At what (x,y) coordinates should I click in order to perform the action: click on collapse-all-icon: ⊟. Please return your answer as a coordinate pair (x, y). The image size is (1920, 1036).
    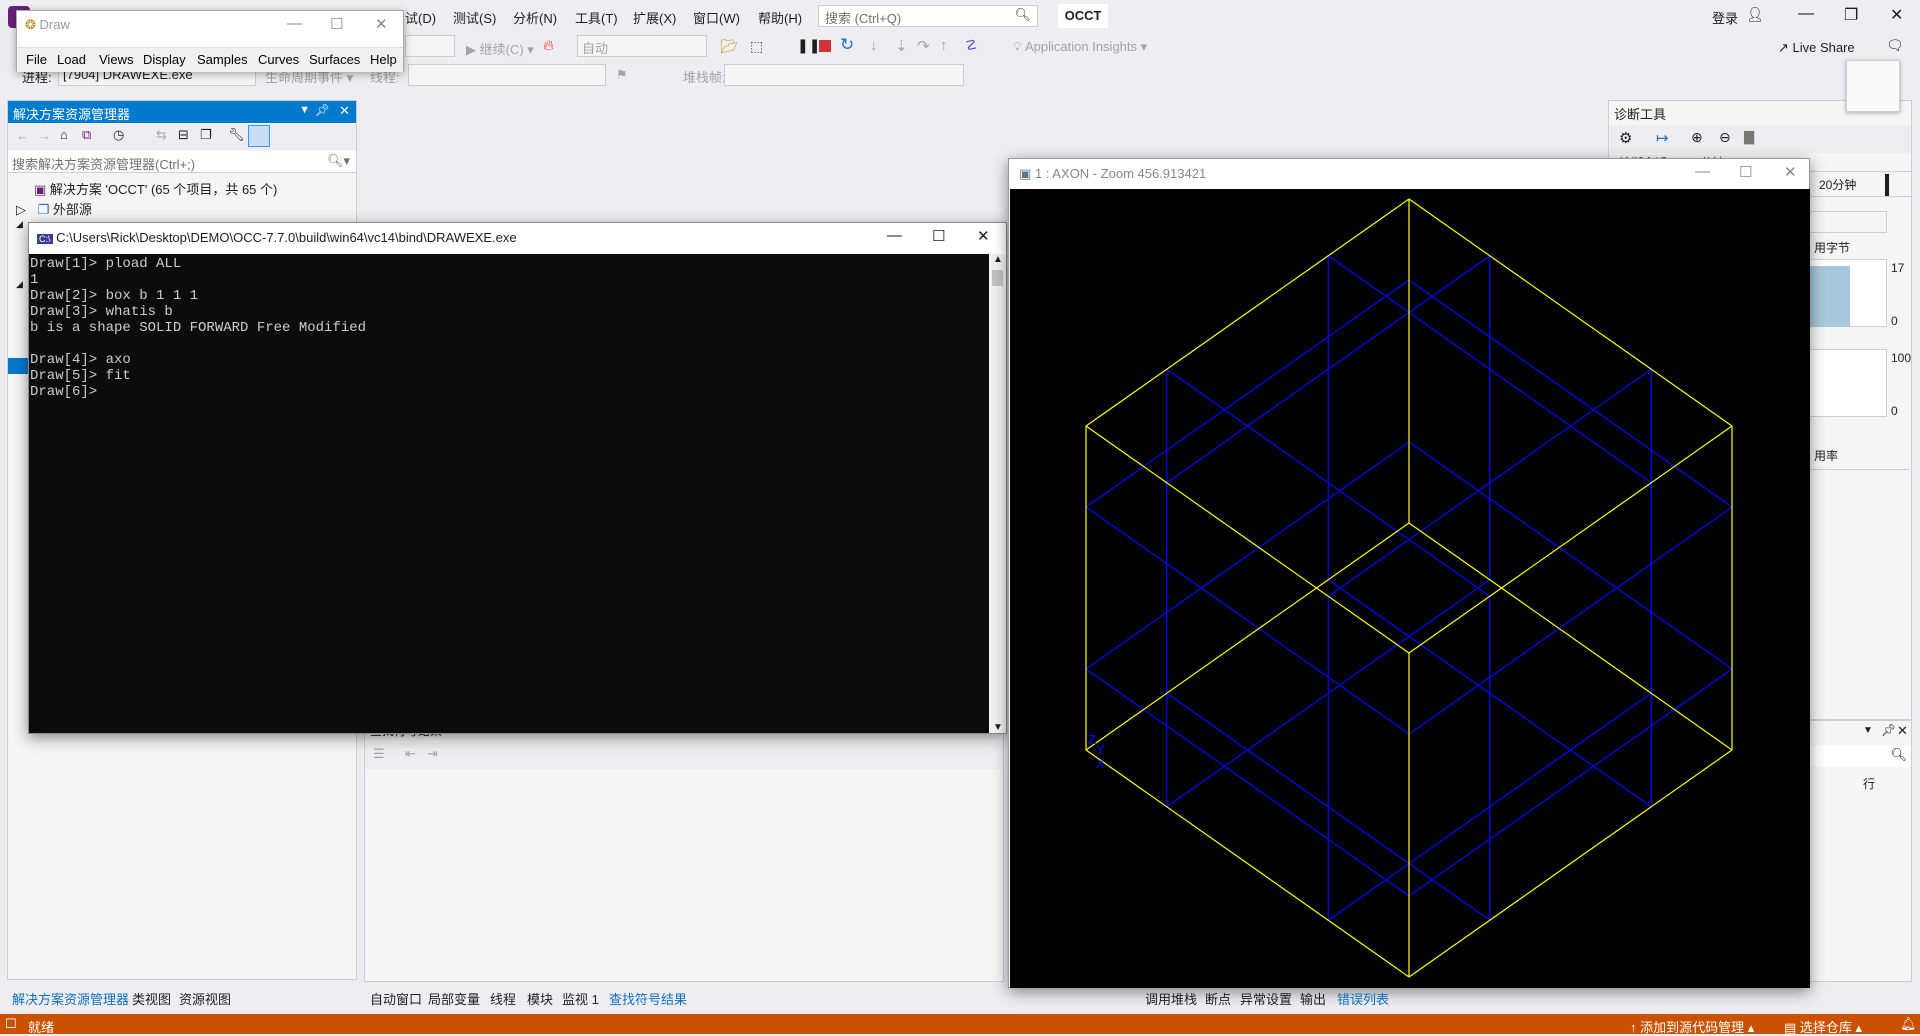
    Looking at the image, I should click on (183, 135).